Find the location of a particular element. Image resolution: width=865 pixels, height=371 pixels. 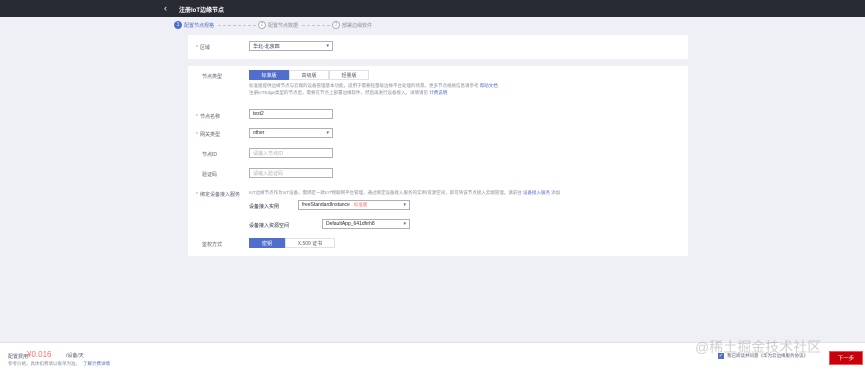

gateway-type-label: * 网关类型 is located at coordinates (208, 135).